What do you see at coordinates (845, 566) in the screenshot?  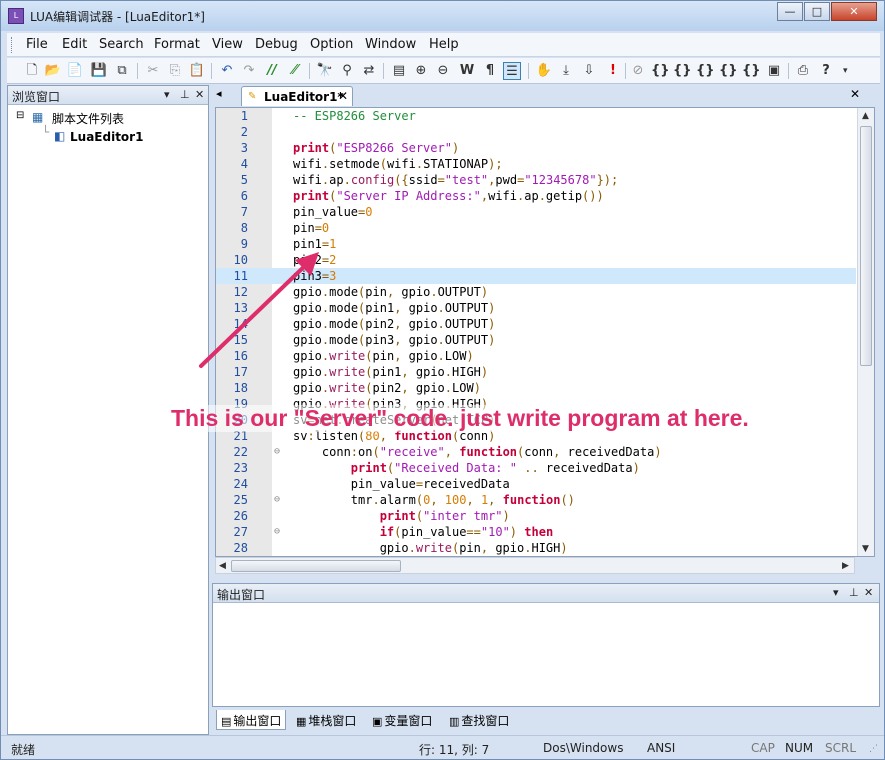 I see `scroll-right-icon: ▶` at bounding box center [845, 566].